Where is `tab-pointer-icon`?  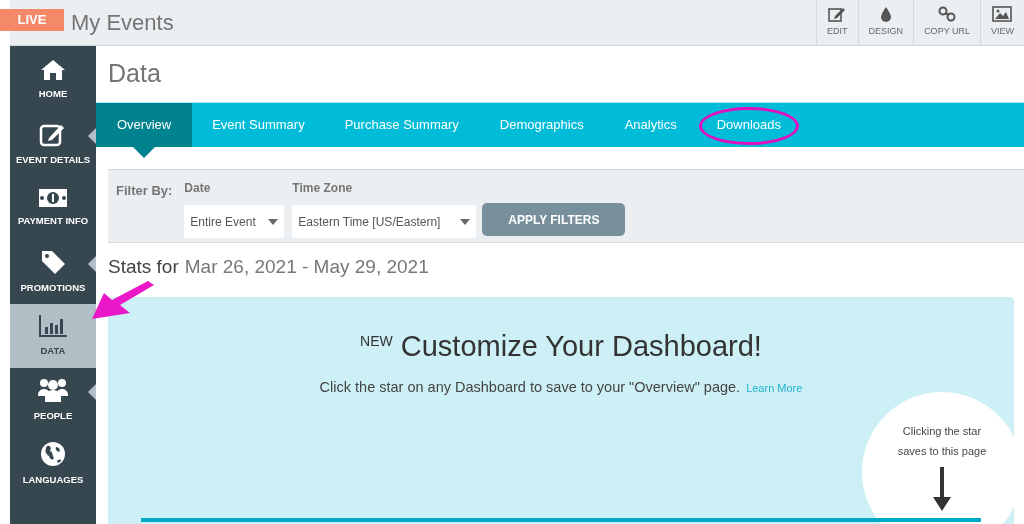 tab-pointer-icon is located at coordinates (144, 152).